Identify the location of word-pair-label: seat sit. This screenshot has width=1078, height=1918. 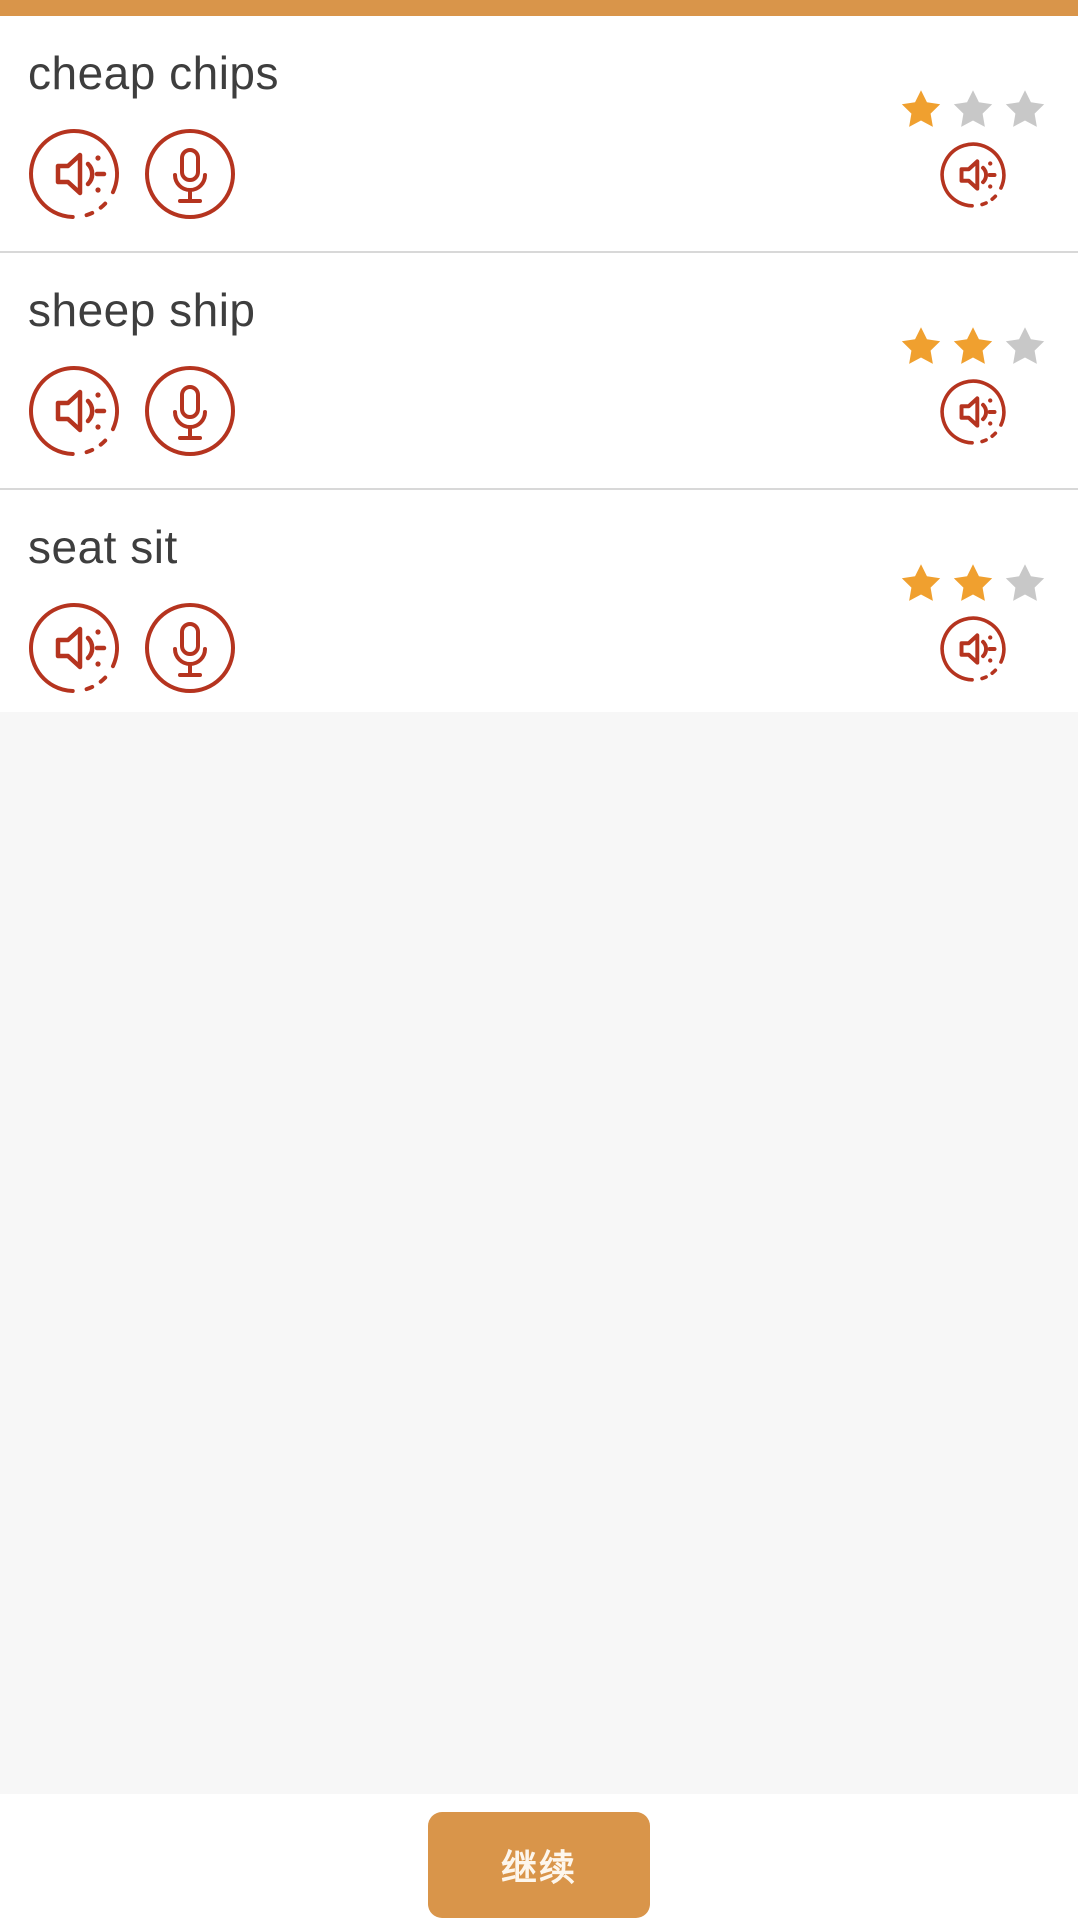
(103, 547).